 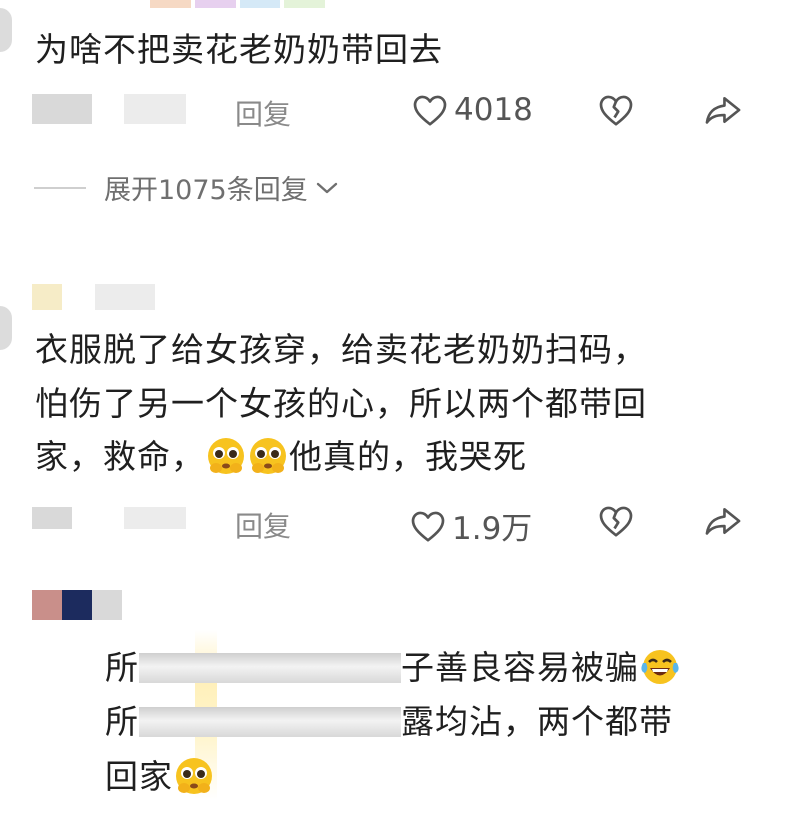 I want to click on like-button: 1.9万, so click(x=471, y=525).